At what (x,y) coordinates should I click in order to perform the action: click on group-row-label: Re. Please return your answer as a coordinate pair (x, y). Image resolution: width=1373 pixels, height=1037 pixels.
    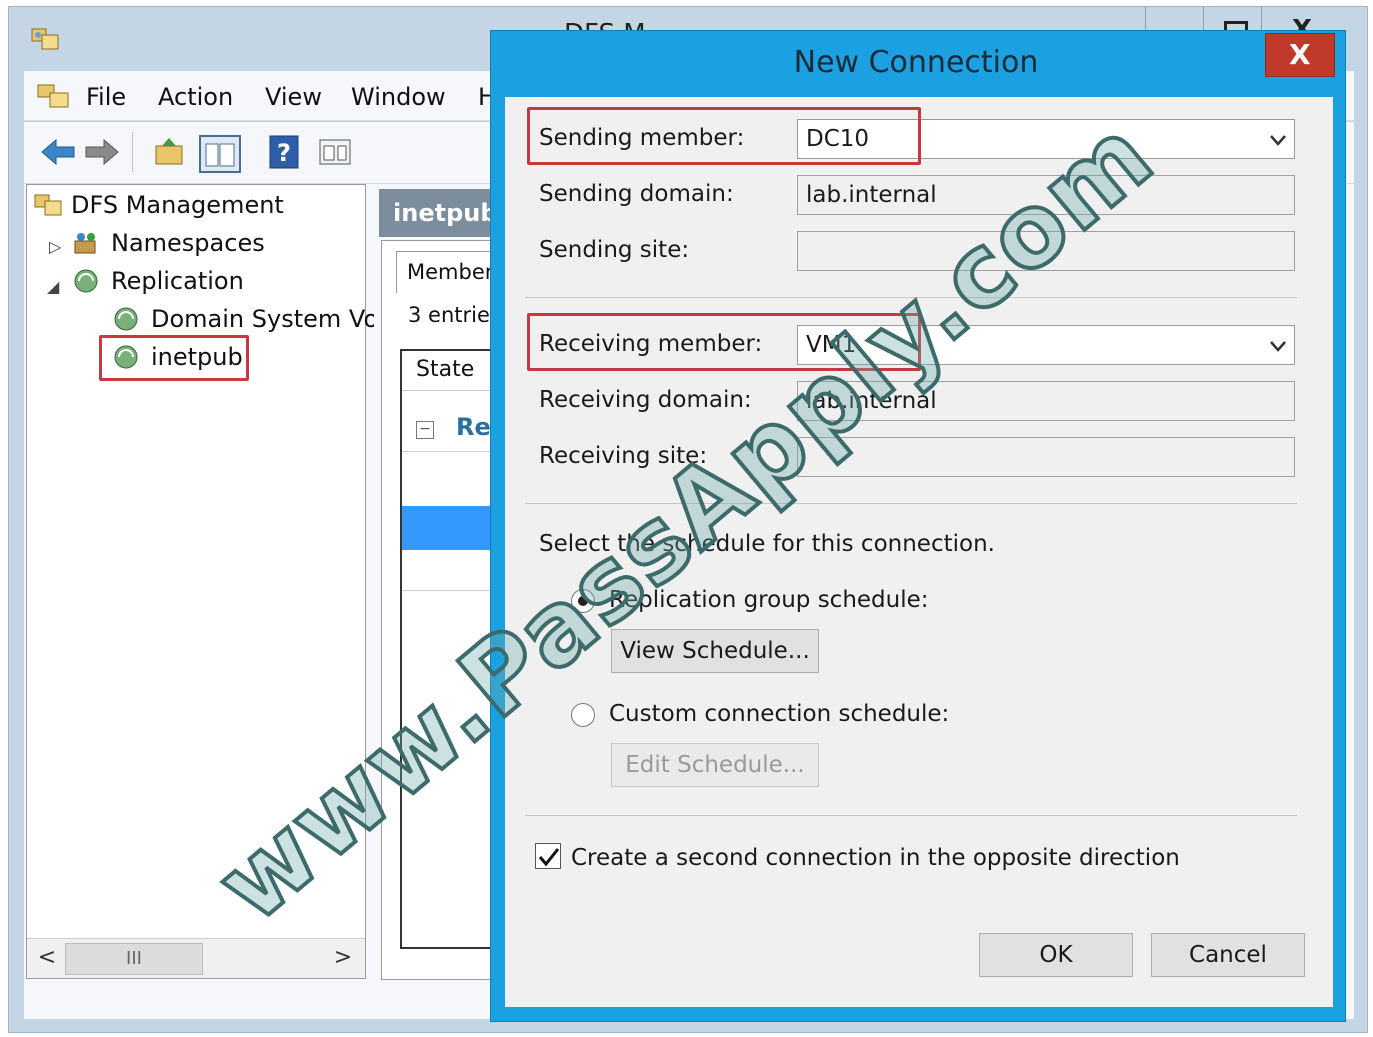
    Looking at the image, I should click on (473, 427).